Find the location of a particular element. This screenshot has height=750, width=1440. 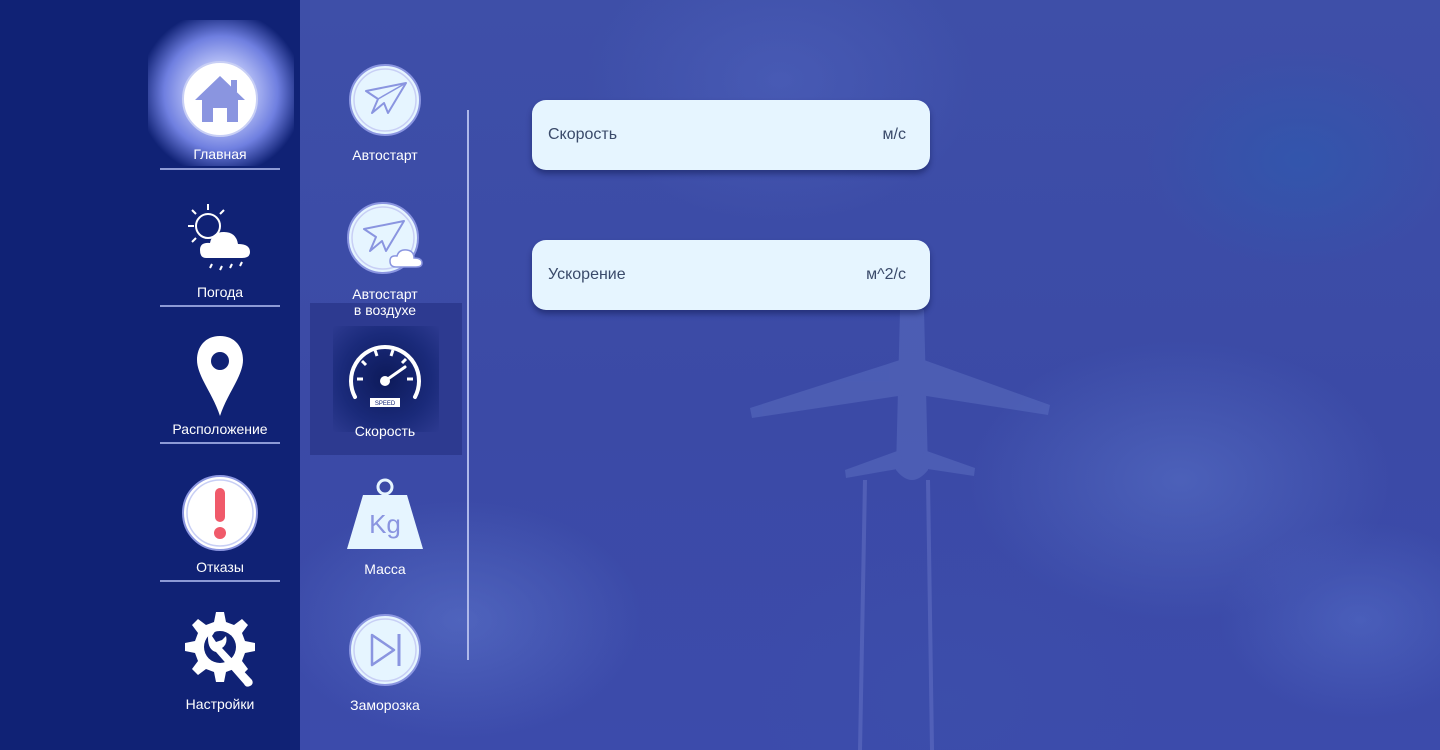

weather-icon is located at coordinates (220, 239).